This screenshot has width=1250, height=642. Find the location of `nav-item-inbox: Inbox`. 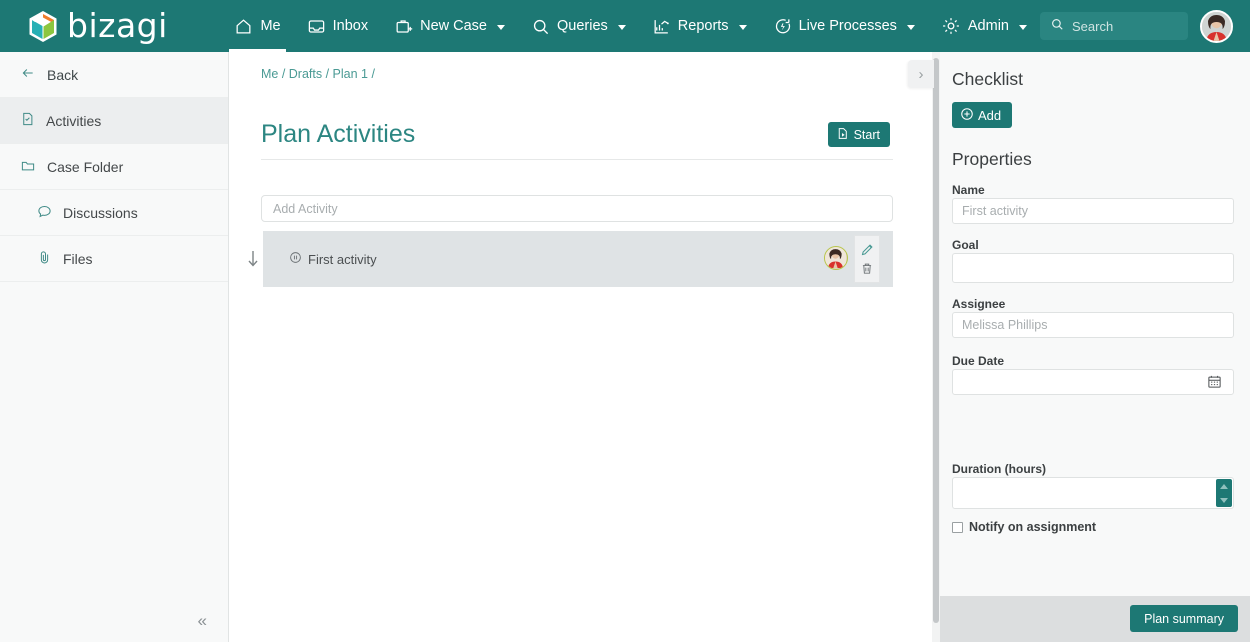

nav-item-inbox: Inbox is located at coordinates (337, 26).